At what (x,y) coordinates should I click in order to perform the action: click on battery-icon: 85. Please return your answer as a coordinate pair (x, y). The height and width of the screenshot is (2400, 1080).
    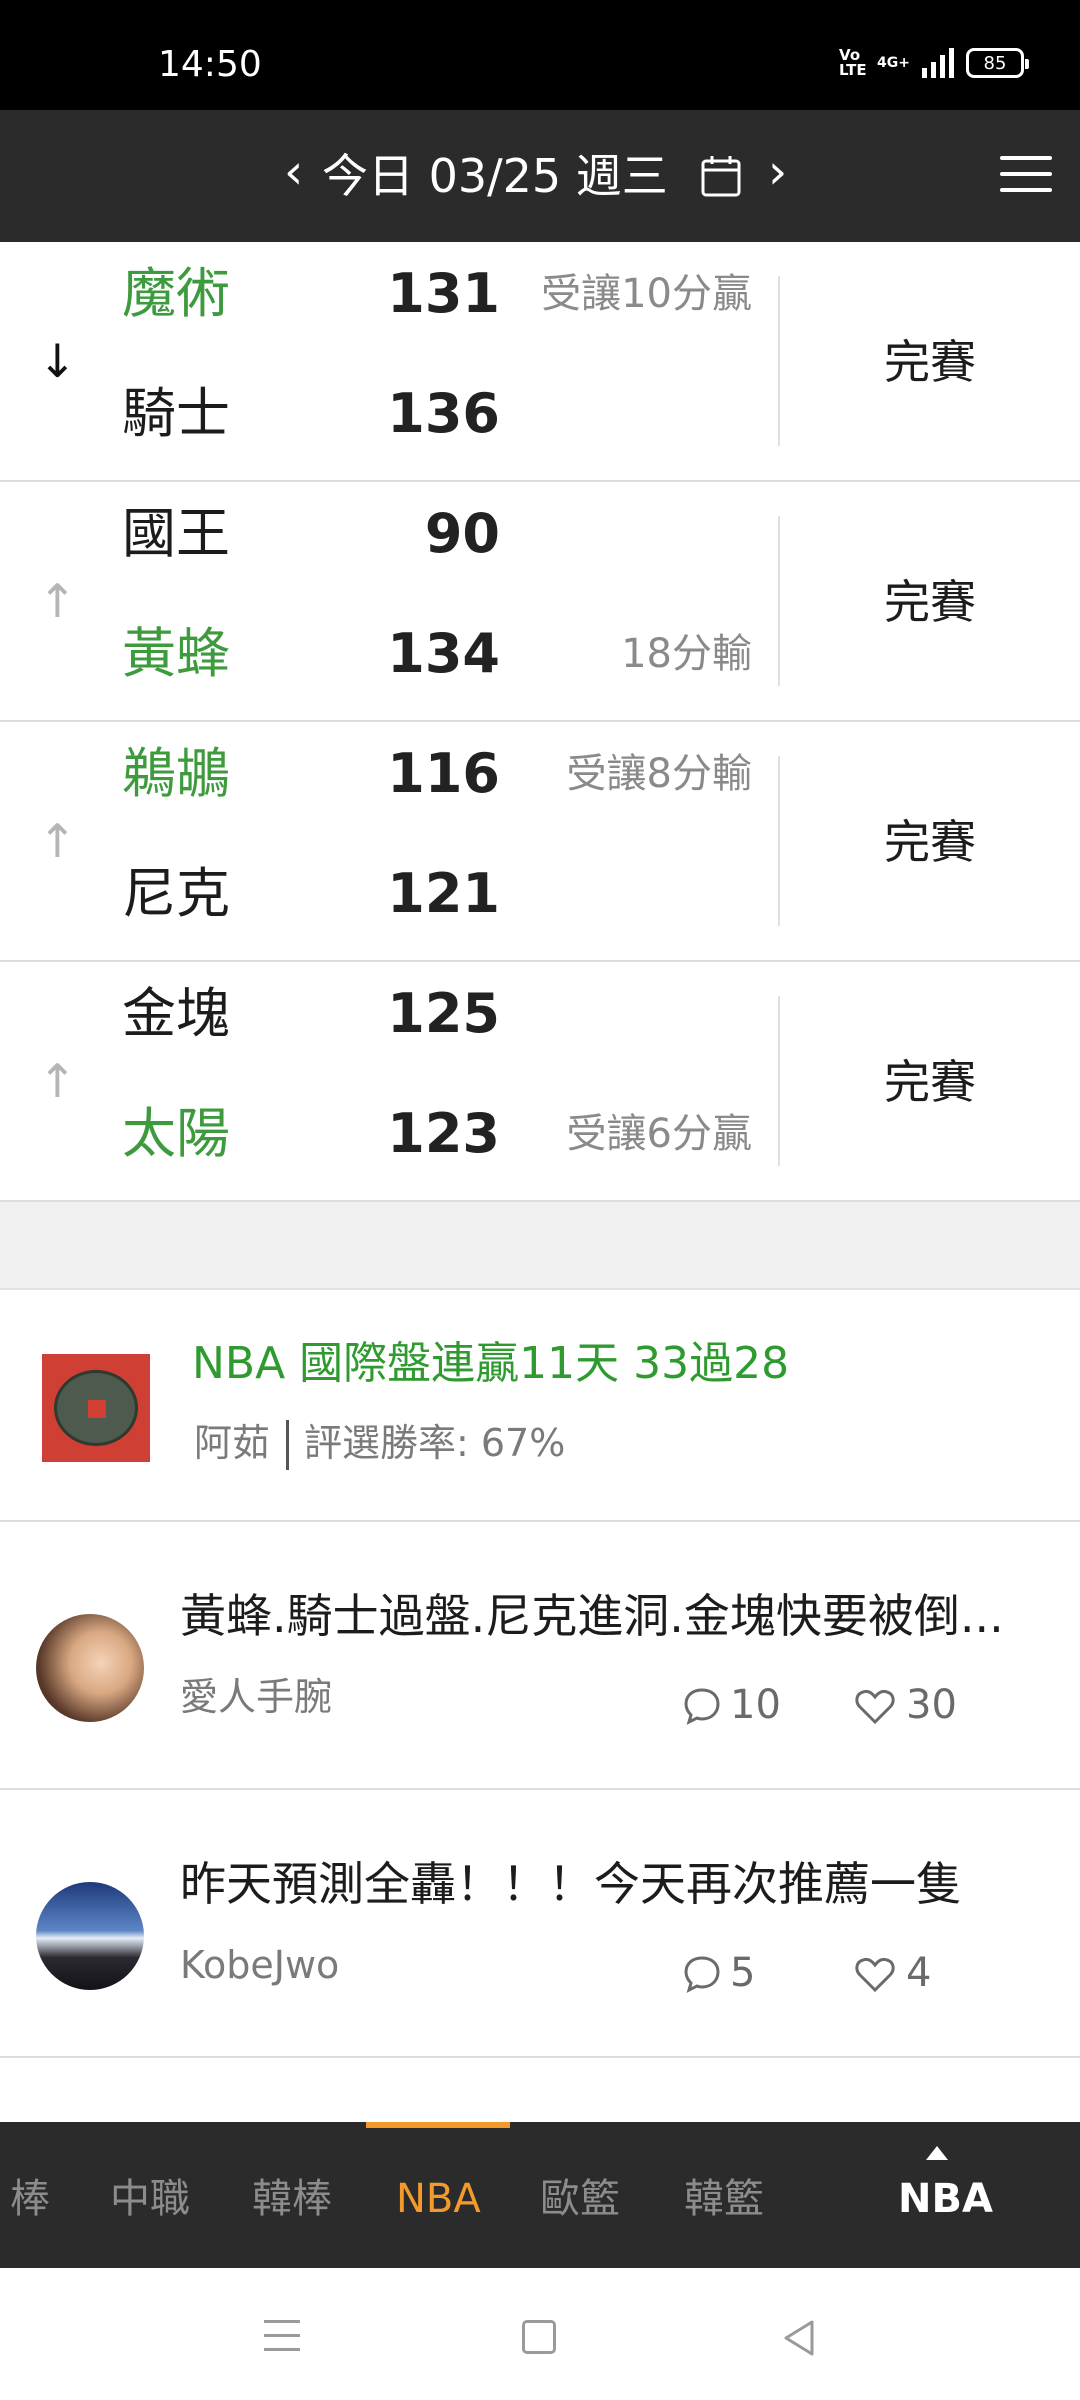
    Looking at the image, I should click on (997, 63).